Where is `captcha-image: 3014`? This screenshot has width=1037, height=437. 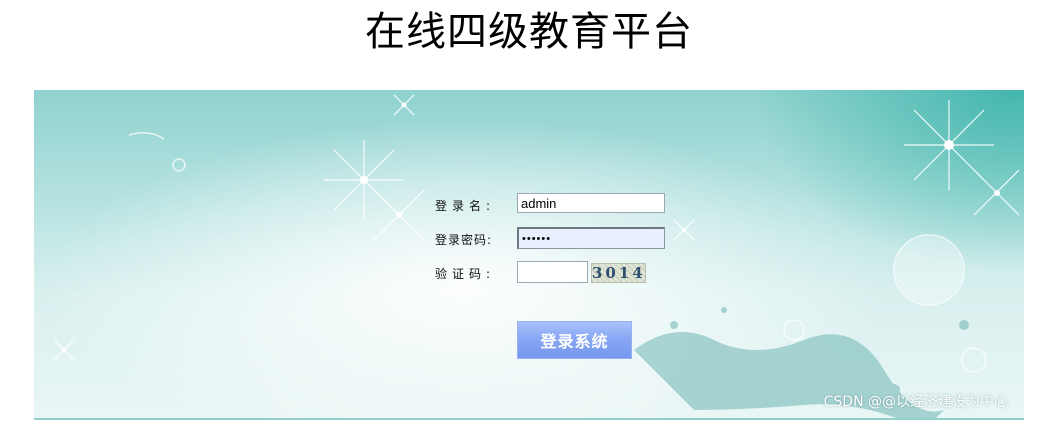
captcha-image: 3014 is located at coordinates (618, 273).